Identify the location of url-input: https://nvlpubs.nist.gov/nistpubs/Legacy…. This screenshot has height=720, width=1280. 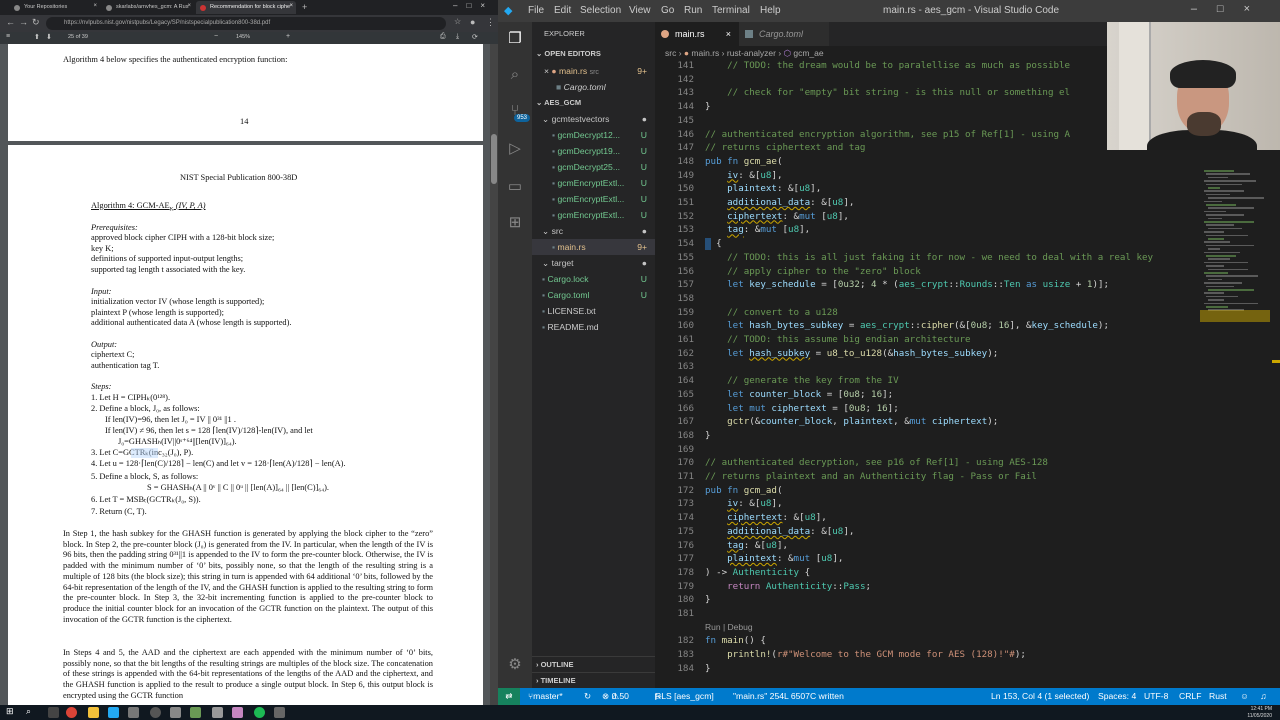
(246, 23).